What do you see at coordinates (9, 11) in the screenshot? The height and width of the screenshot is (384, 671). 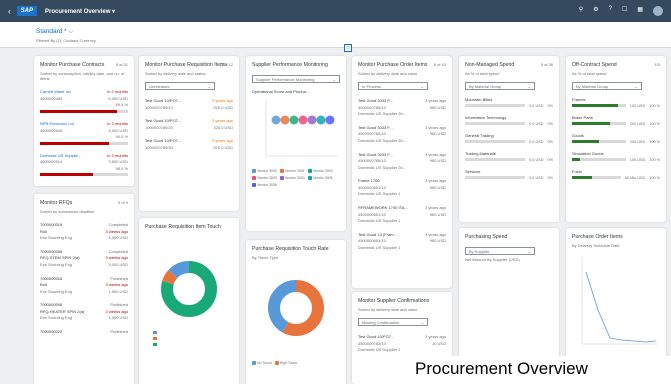 I see `back-icon: ‹` at bounding box center [9, 11].